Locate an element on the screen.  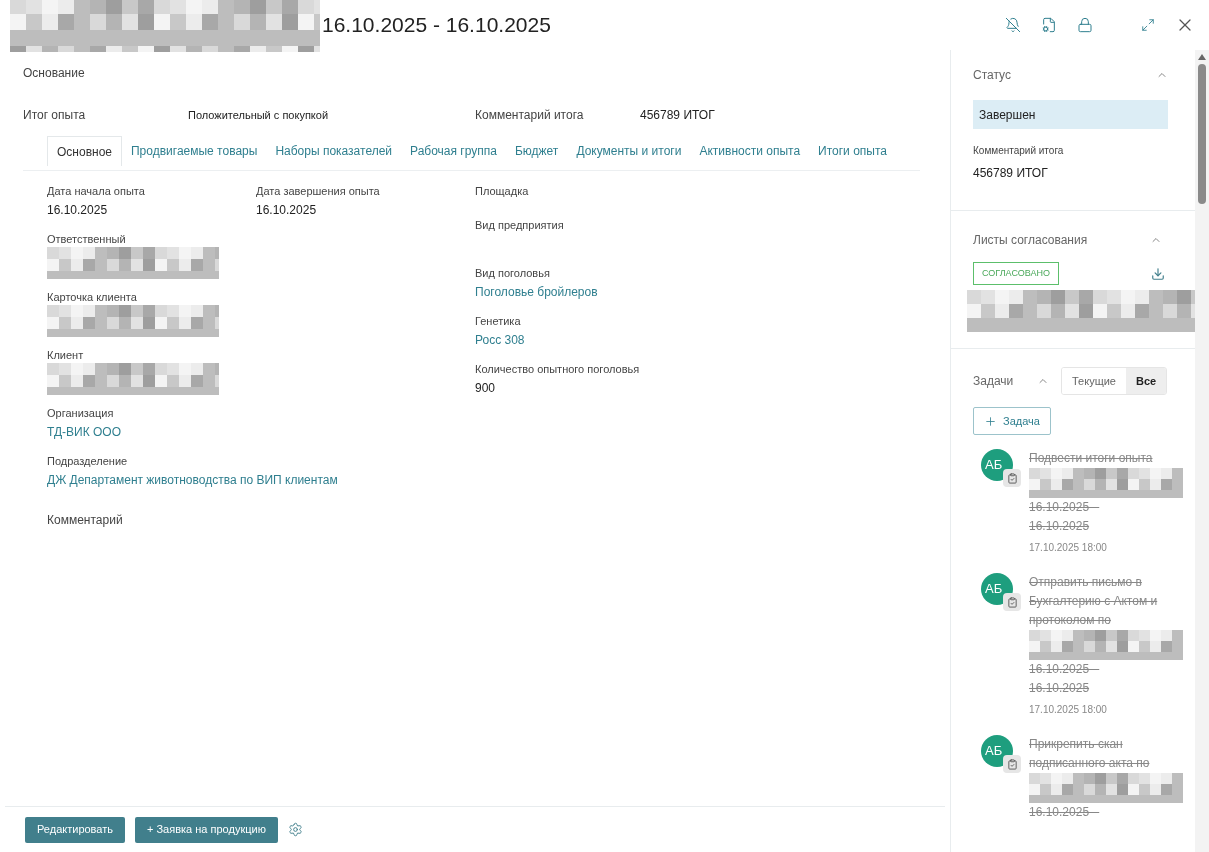
field-label: Комментарий итога is located at coordinates (1019, 151).